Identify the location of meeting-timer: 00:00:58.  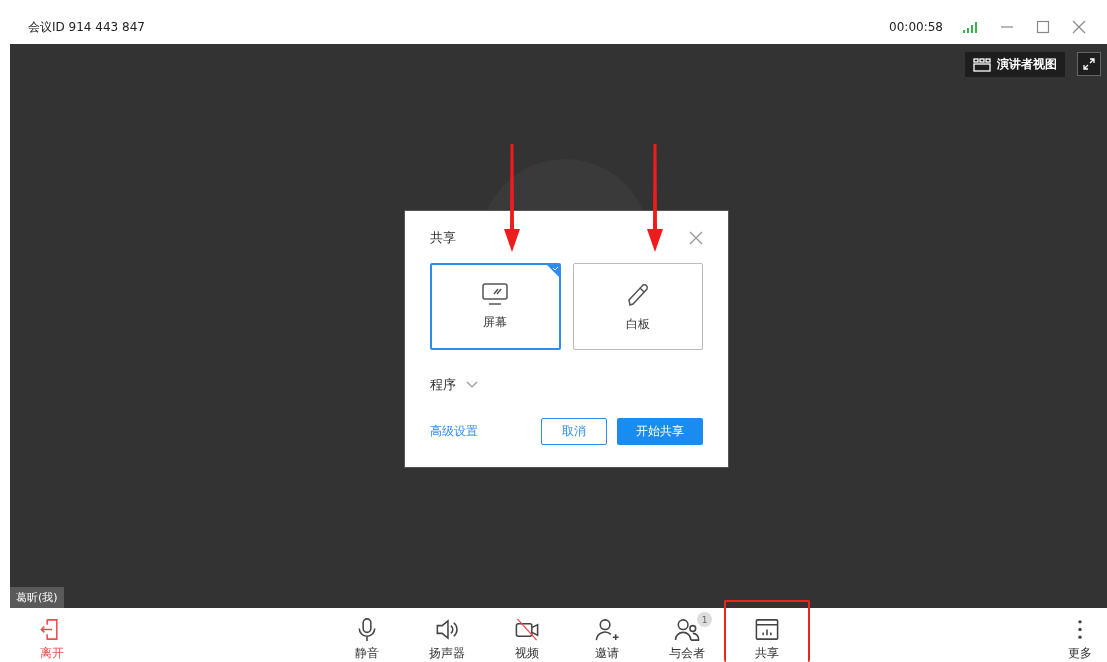
(916, 27).